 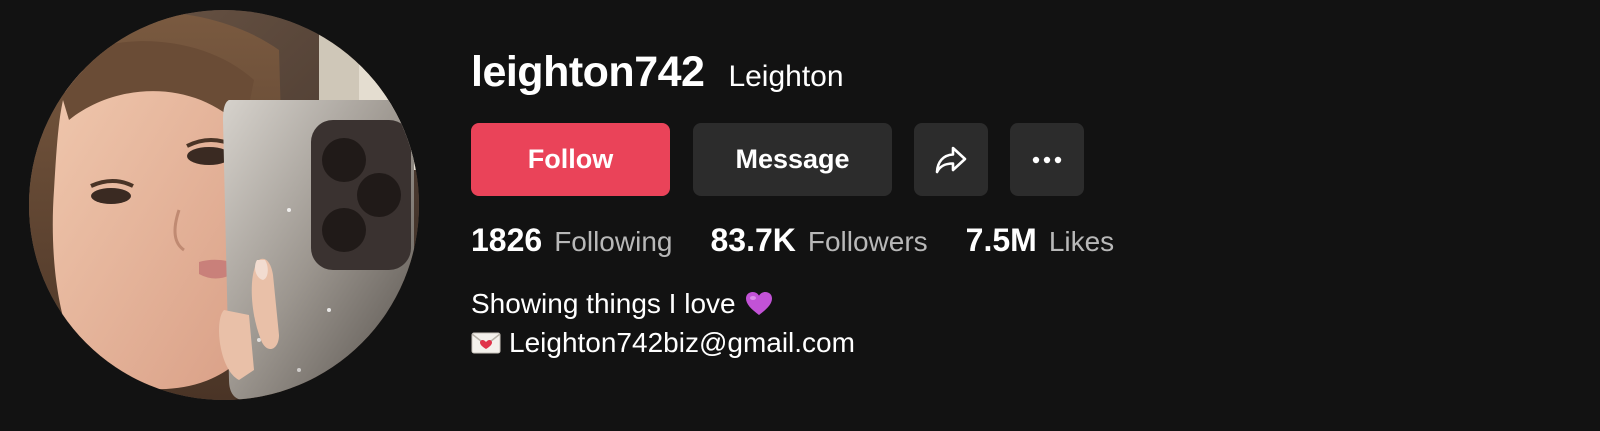 I want to click on following-count: 1826, so click(x=507, y=240).